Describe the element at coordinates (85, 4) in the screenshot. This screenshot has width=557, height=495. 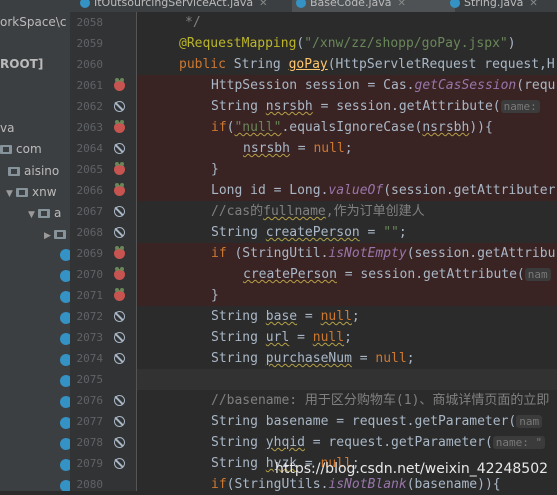
I see `java-class-icon` at that location.